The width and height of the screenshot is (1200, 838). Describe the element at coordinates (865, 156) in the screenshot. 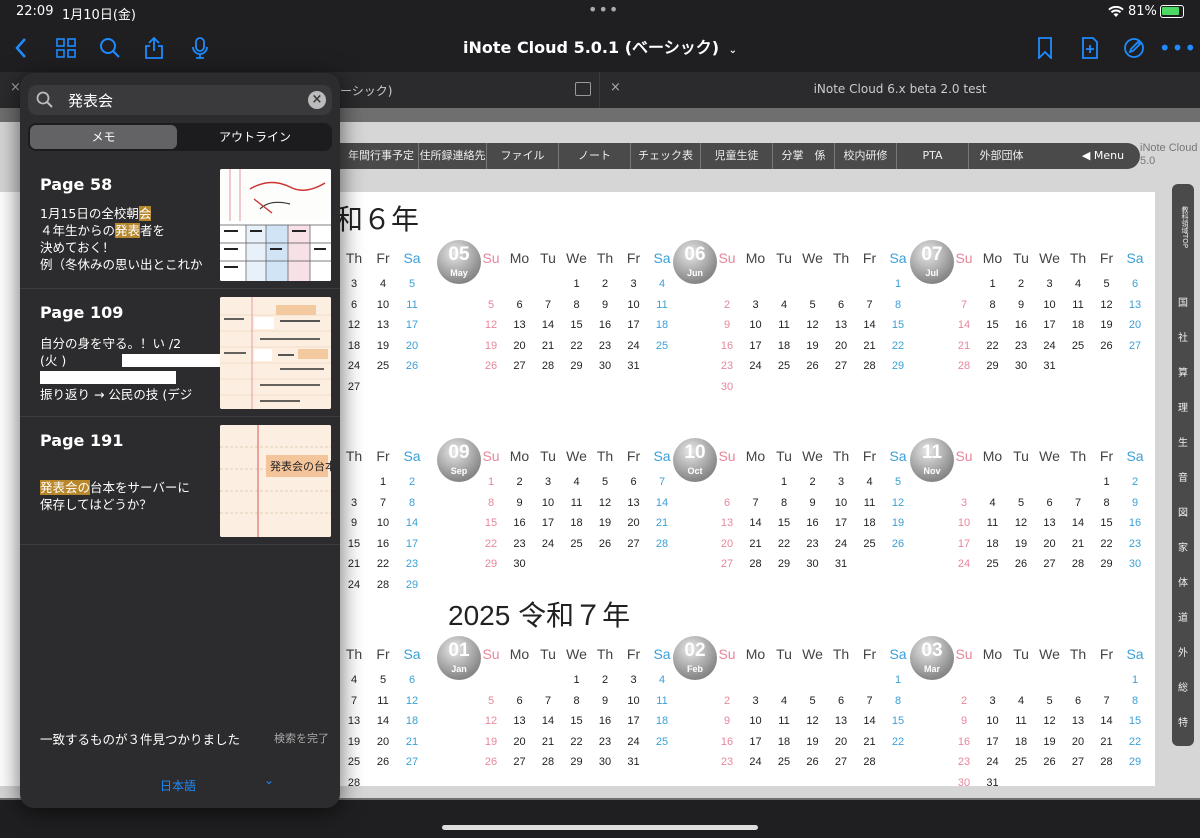

I see `menu-item: 校内研修` at that location.